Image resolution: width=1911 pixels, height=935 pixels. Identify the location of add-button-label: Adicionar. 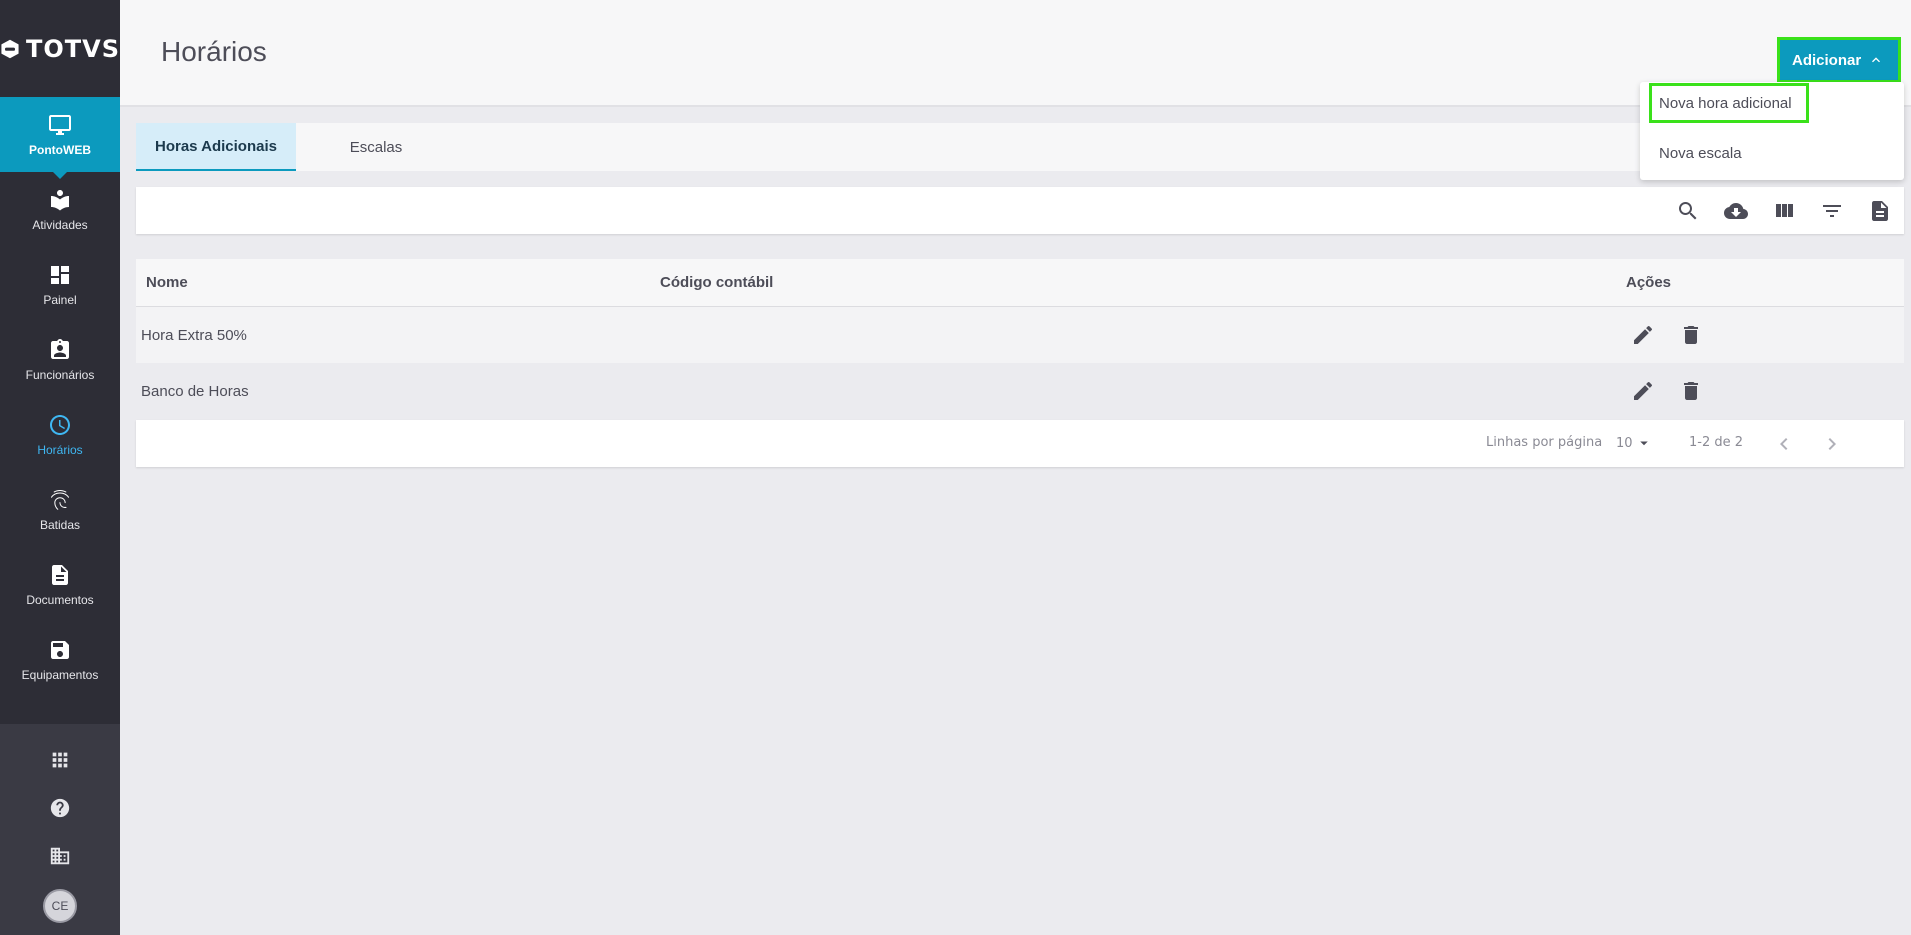
(1827, 60).